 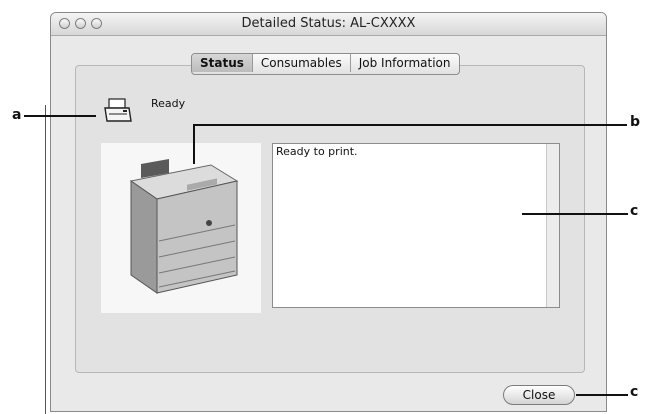 I want to click on callout-line-a, so click(x=60, y=116).